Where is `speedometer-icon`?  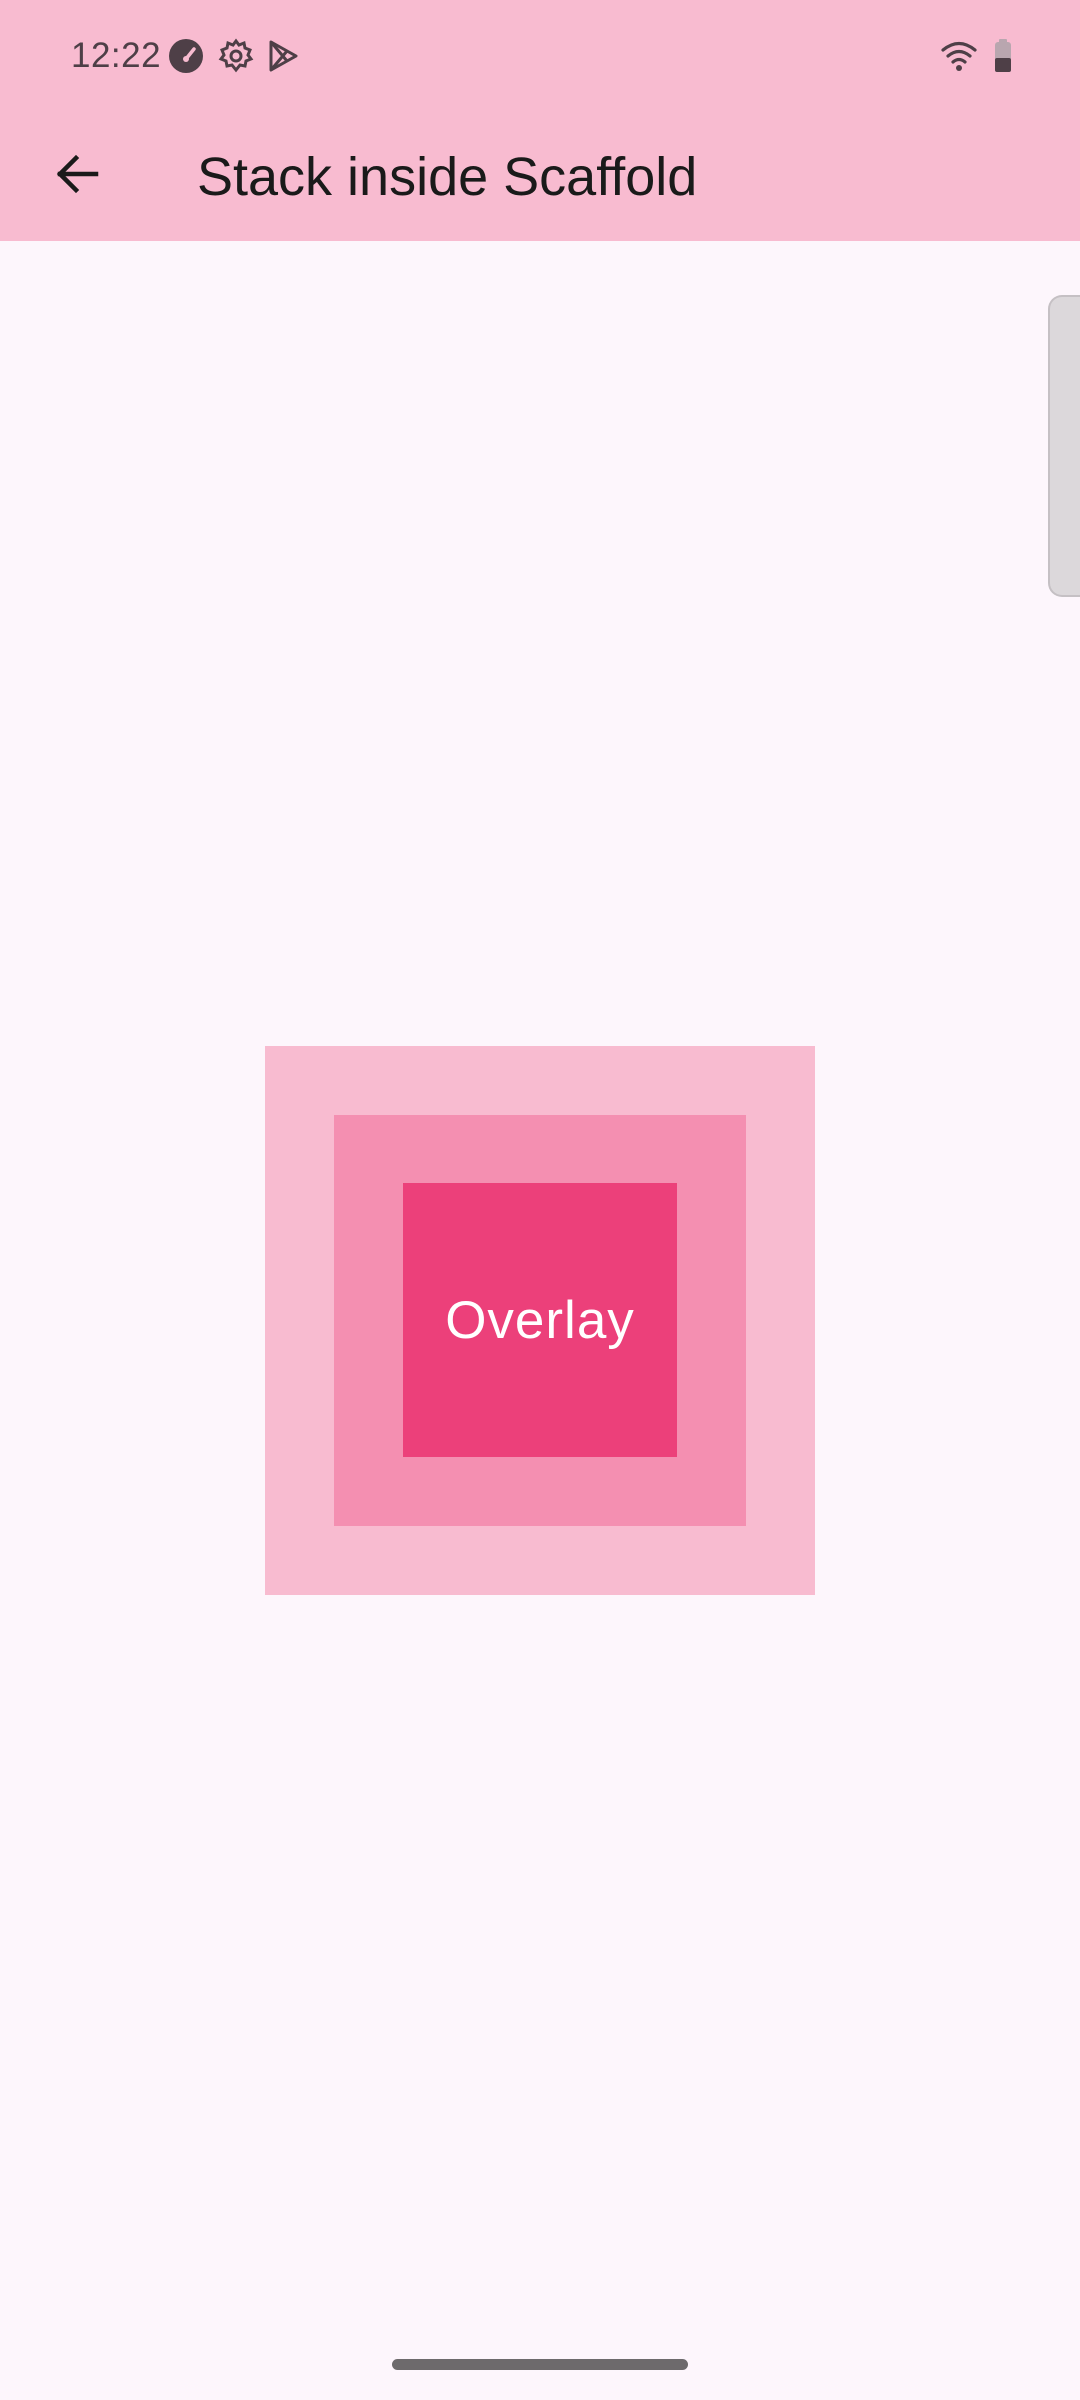
speedometer-icon is located at coordinates (186, 56).